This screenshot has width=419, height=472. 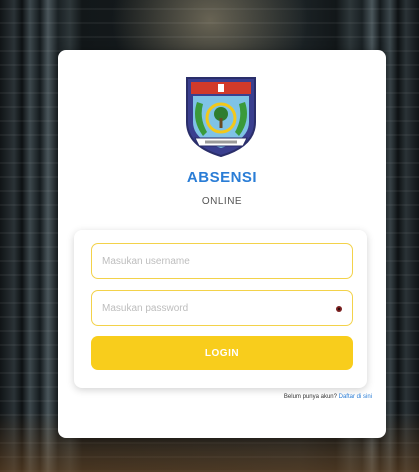 I want to click on password-input, so click(x=222, y=308).